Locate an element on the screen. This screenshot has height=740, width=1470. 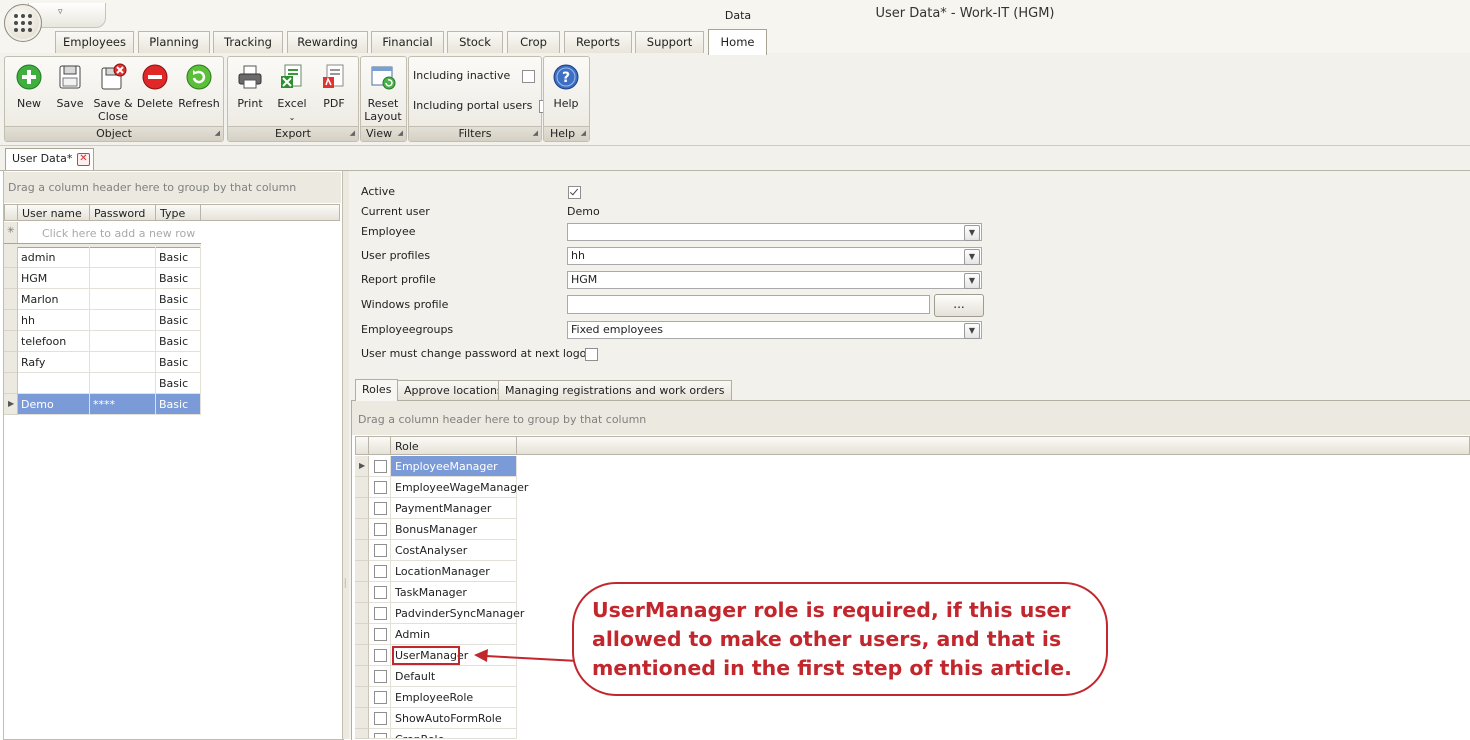
role-name: BonusManager is located at coordinates (454, 529).